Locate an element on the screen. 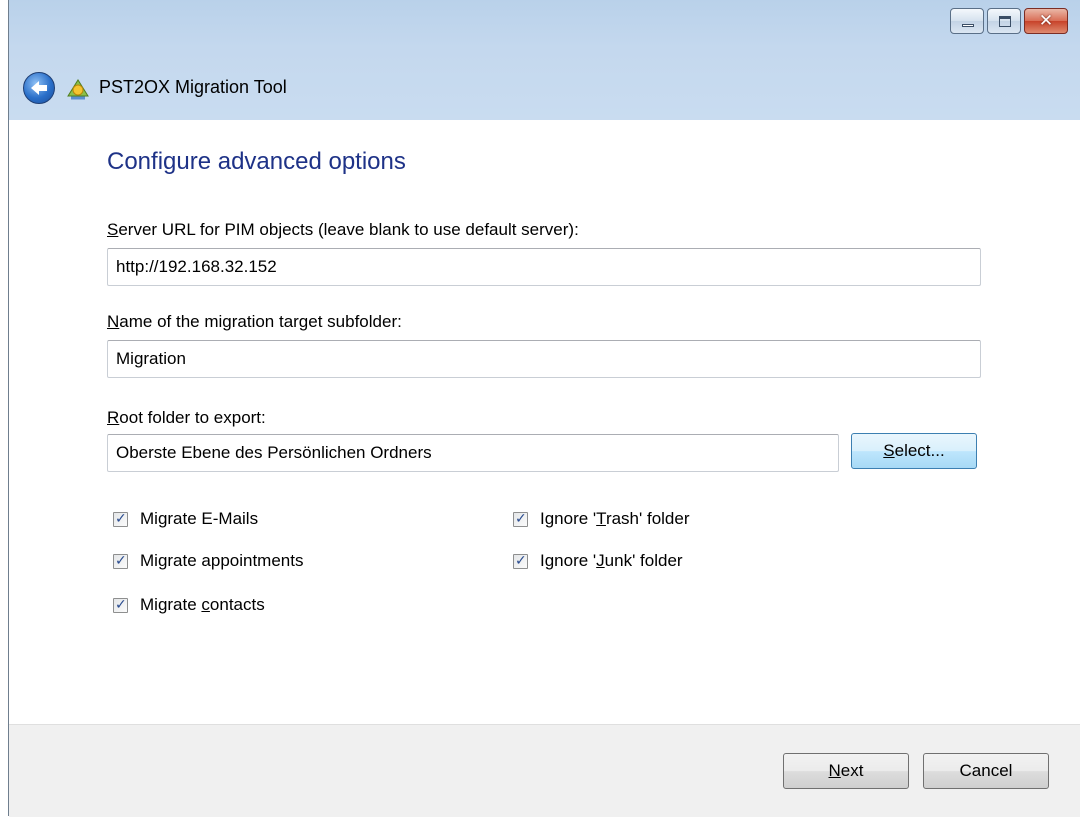 This screenshot has width=1080, height=817. root-folder-label-accel: R is located at coordinates (113, 417).